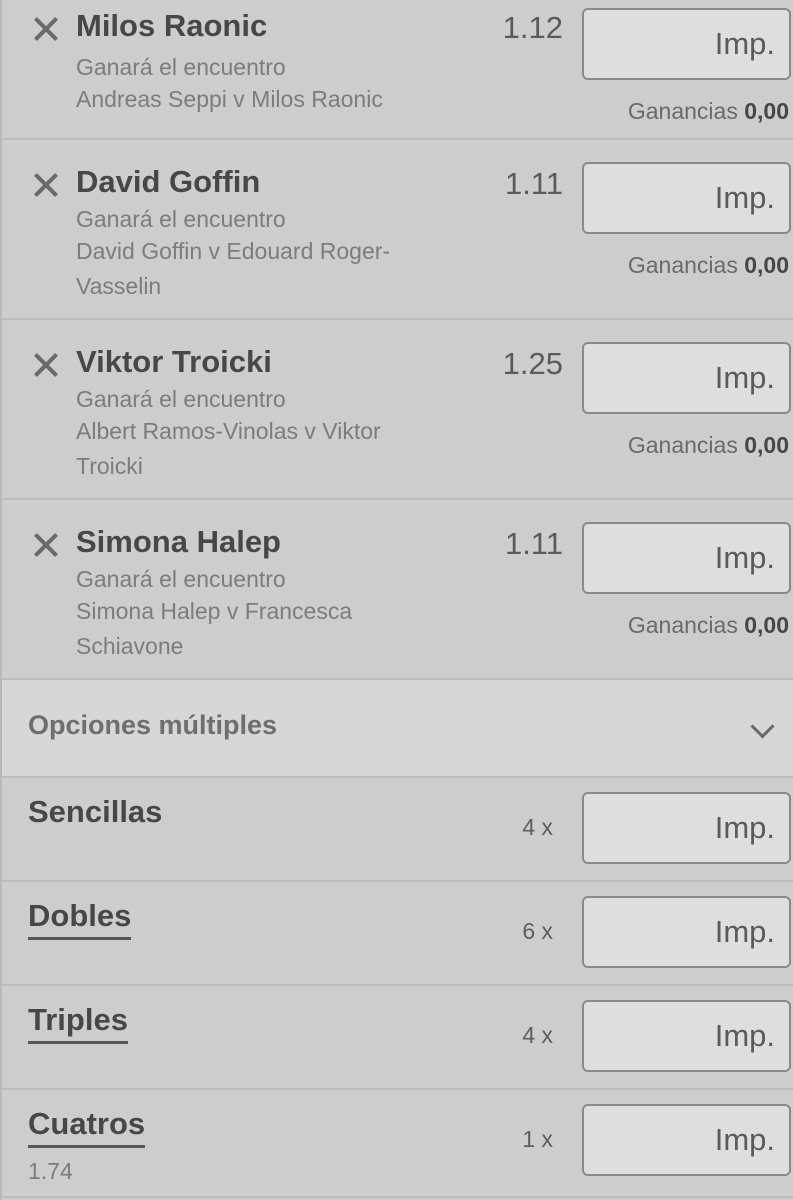  Describe the element at coordinates (397, 934) in the screenshot. I see `combo-dobles: Dobles 6 x` at that location.